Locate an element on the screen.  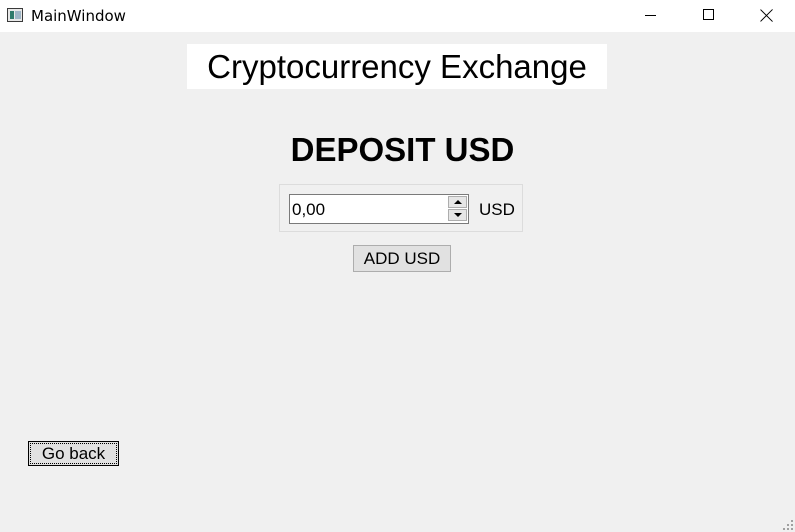
deposit-group: 0,00 USD is located at coordinates (401, 208).